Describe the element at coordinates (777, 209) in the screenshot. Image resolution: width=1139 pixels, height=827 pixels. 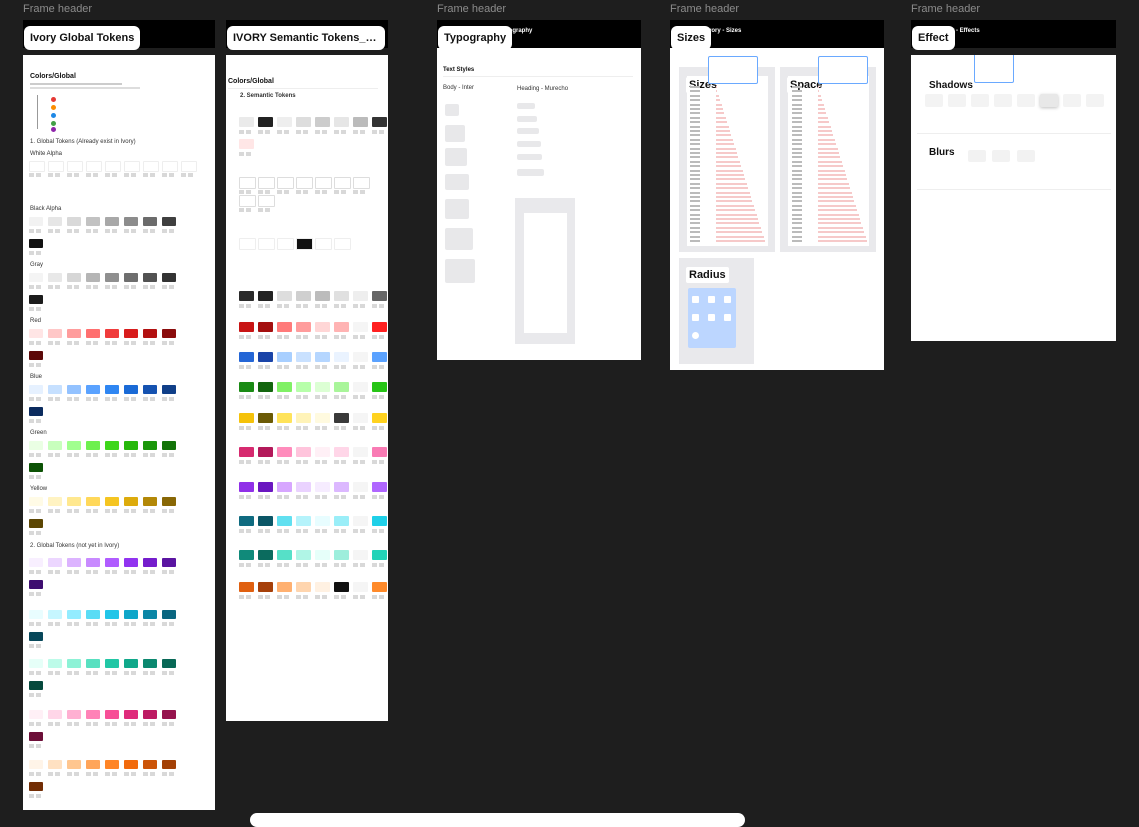
I see `frame-sizes: Sizes Space Radius` at that location.